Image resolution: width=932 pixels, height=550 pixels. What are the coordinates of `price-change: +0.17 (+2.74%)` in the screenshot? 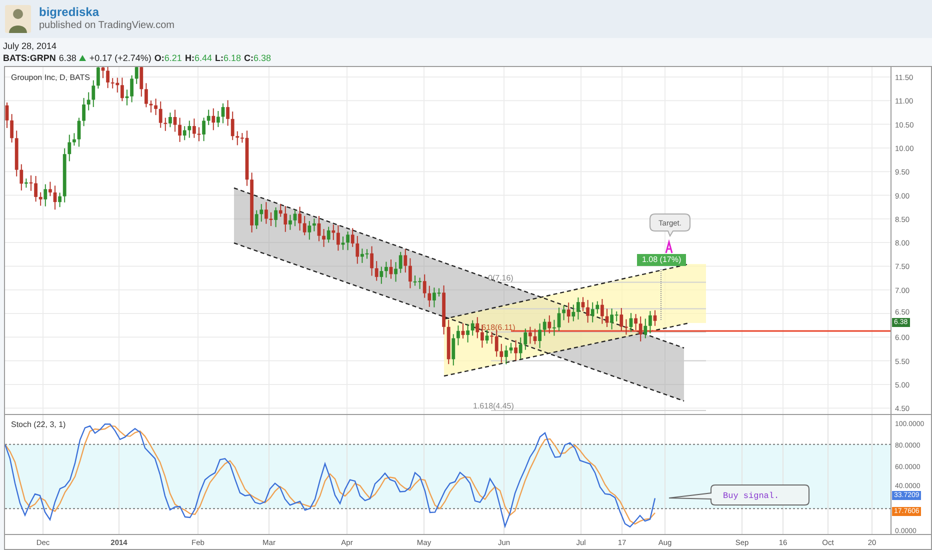 It's located at (120, 58).